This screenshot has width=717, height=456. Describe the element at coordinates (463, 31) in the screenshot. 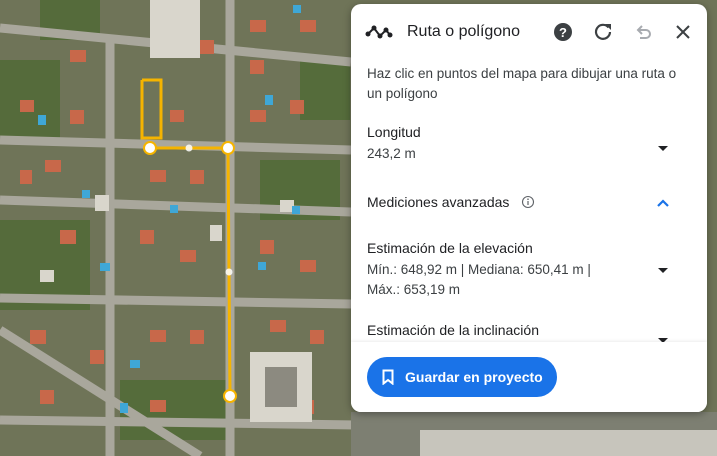

I see `panel-title: Ruta o polígono` at that location.